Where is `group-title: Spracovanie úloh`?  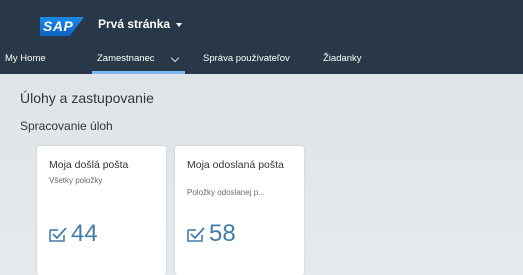
group-title: Spracovanie úloh is located at coordinates (66, 126).